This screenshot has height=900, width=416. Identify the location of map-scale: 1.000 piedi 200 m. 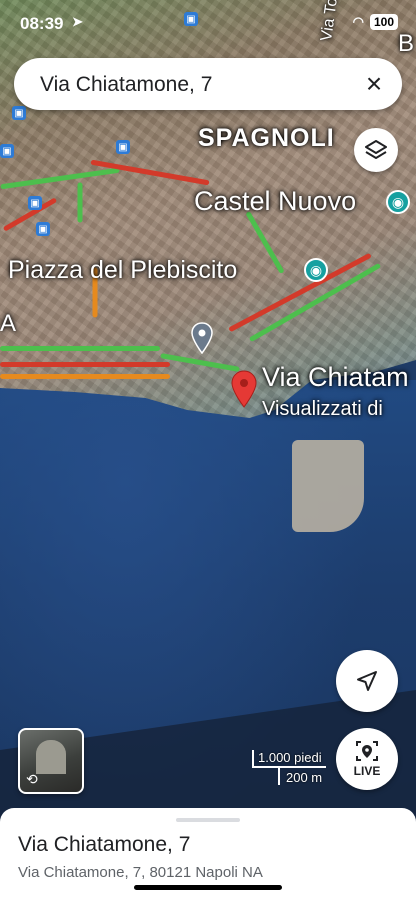
(289, 767).